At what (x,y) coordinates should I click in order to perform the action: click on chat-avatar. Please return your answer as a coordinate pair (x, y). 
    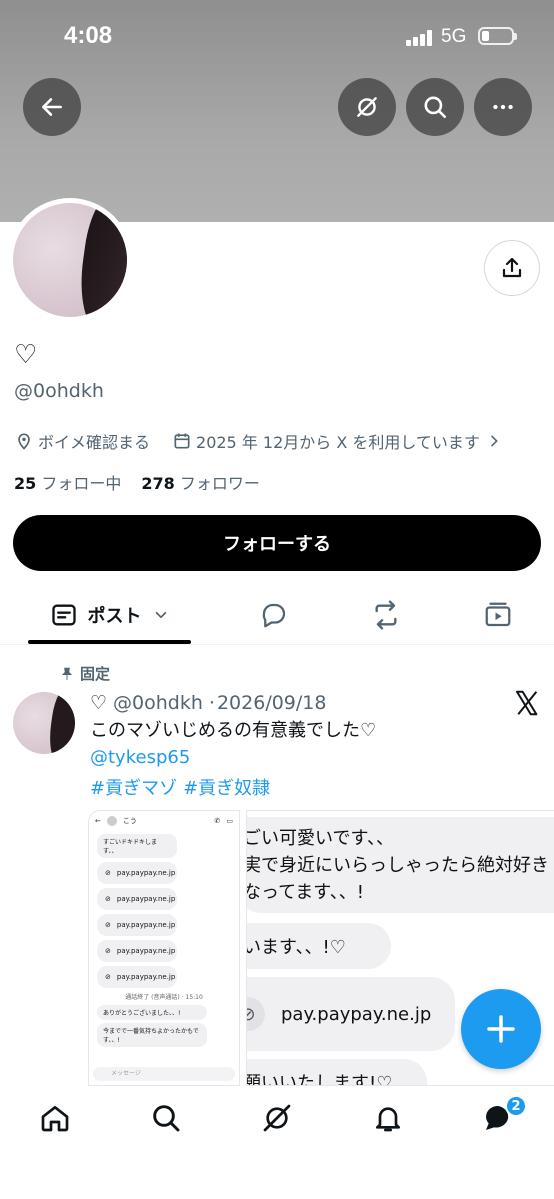
    Looking at the image, I should click on (111, 821).